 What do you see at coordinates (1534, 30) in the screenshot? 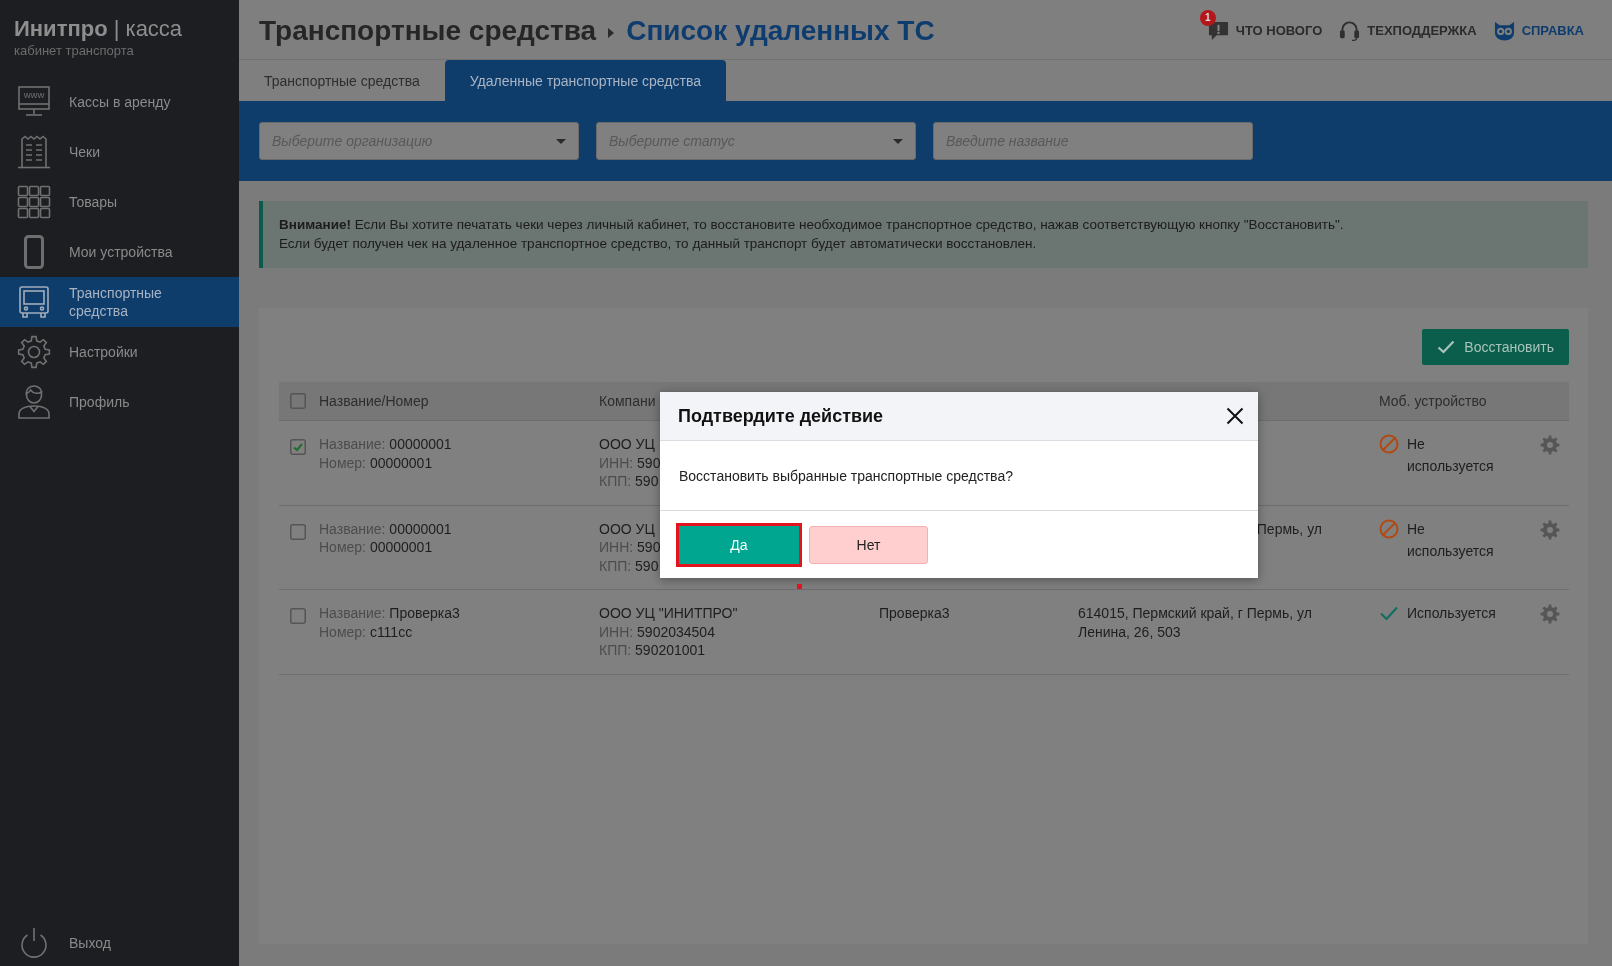
I see `header-link: СПРАВКА` at bounding box center [1534, 30].